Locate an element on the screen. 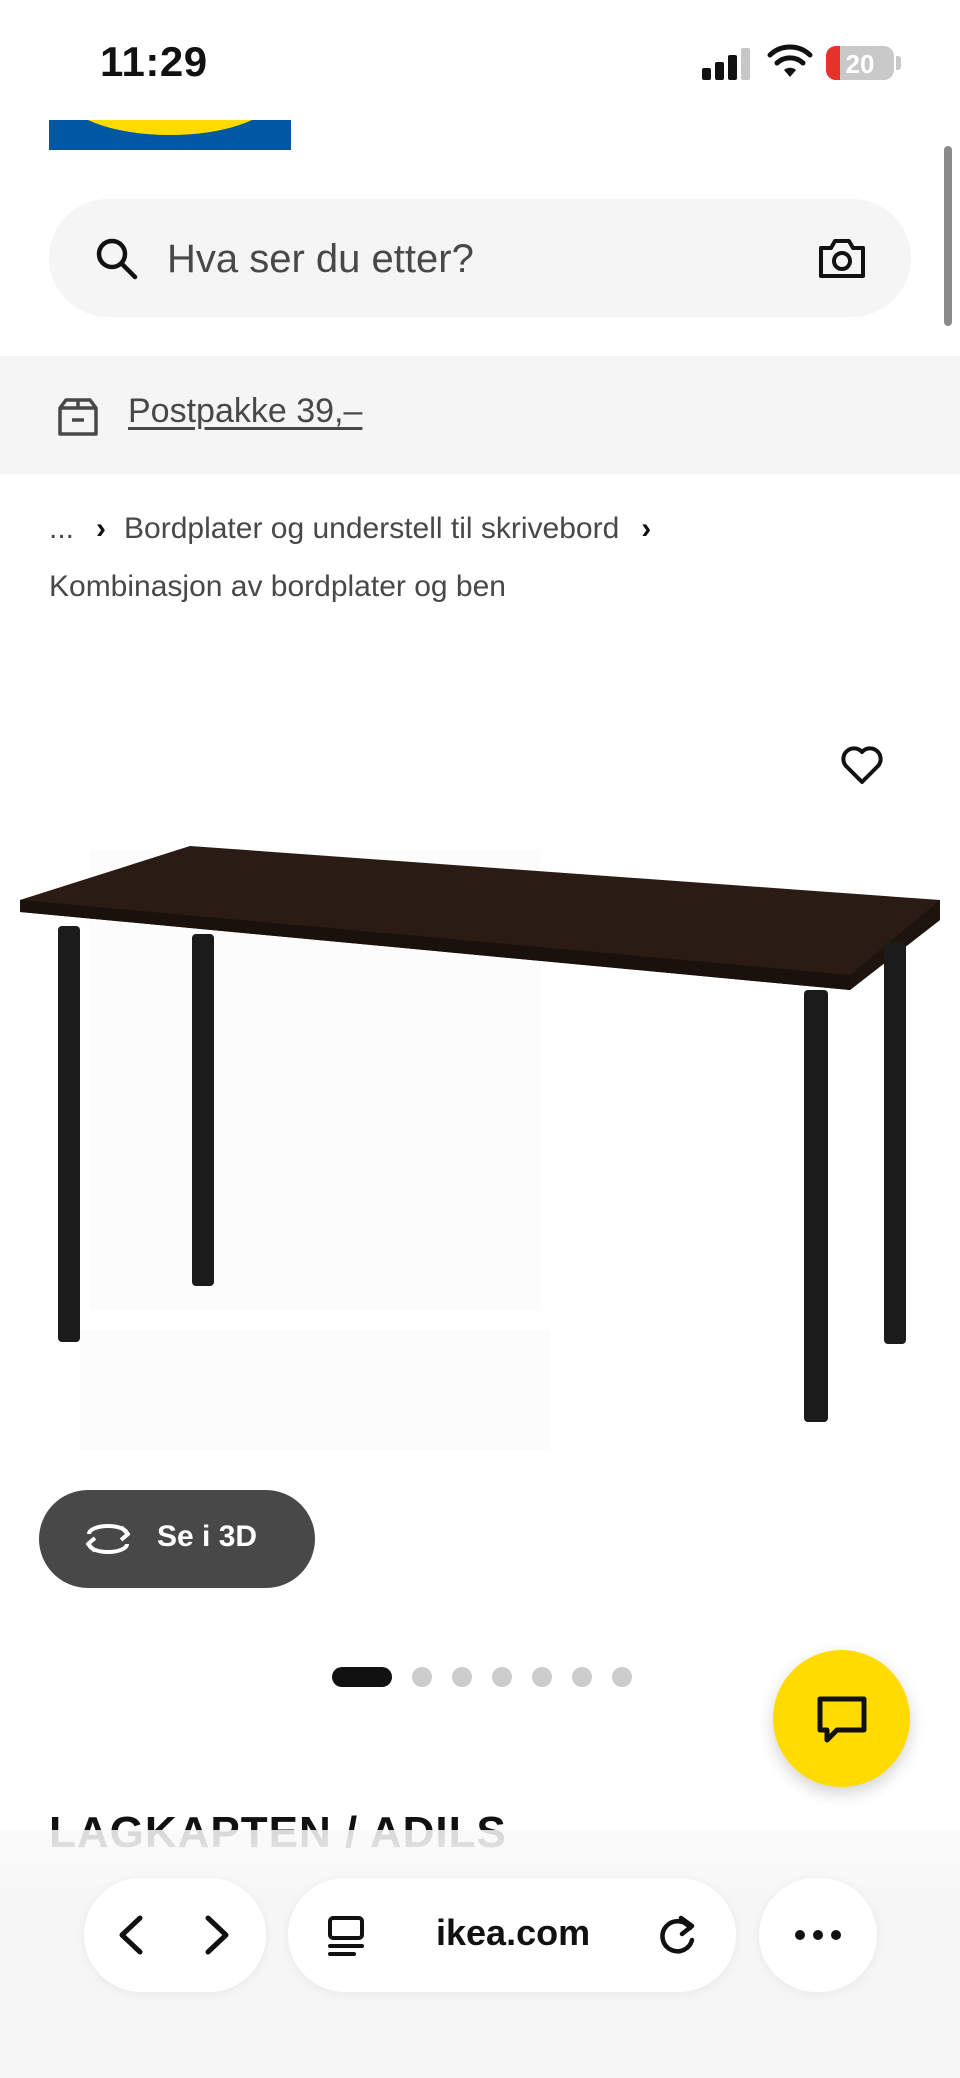  cellular-signal-icon is located at coordinates (727, 63).